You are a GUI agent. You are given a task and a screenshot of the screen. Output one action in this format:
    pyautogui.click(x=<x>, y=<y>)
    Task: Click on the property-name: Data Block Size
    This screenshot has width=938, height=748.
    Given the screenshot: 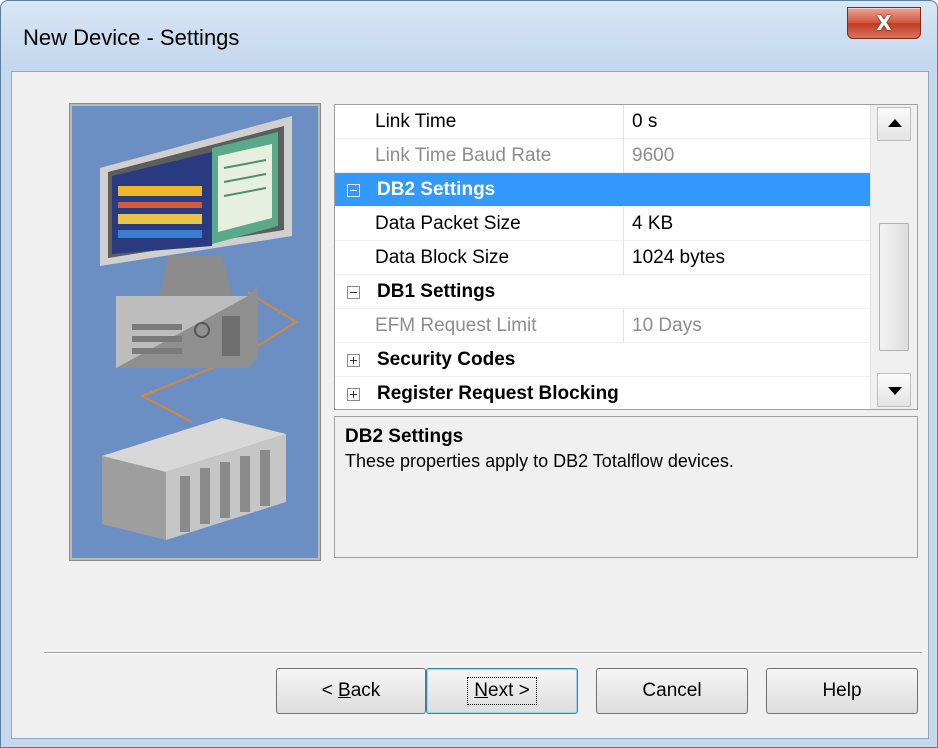 What is the action you would take?
    pyautogui.click(x=442, y=257)
    